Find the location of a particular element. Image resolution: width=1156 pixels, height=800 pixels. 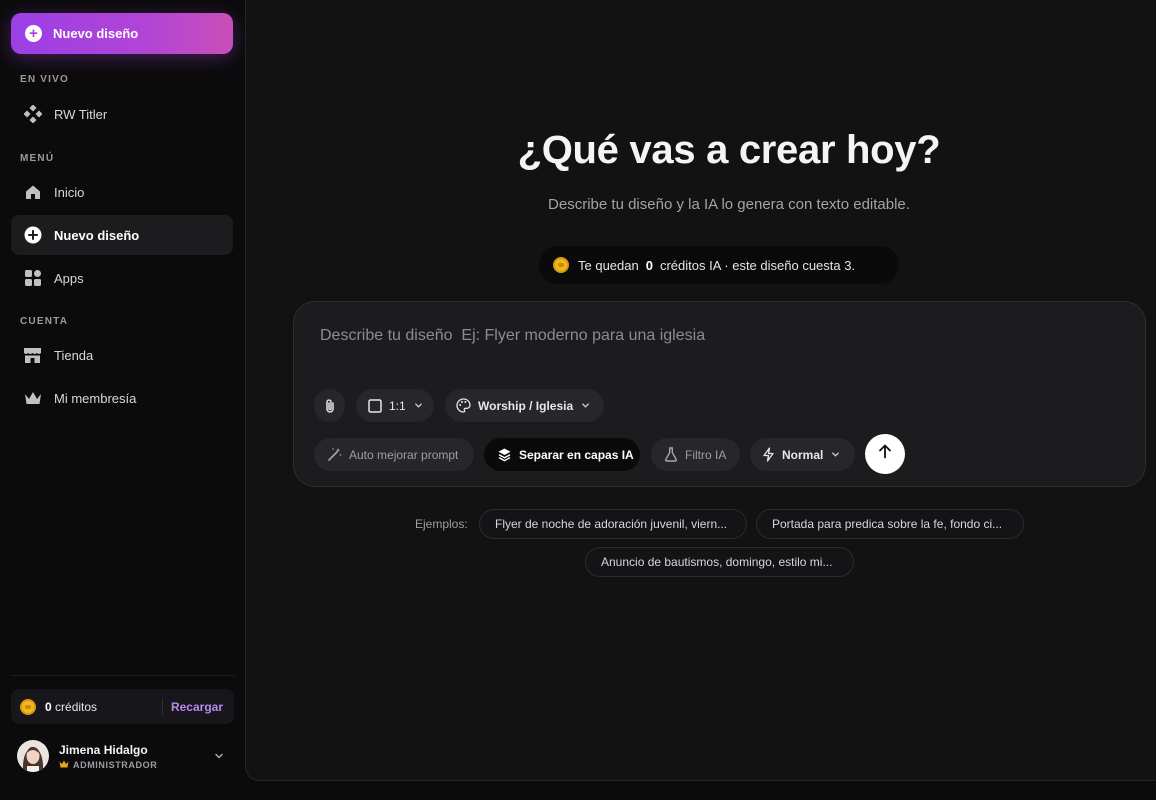

flask-icon is located at coordinates (671, 454).